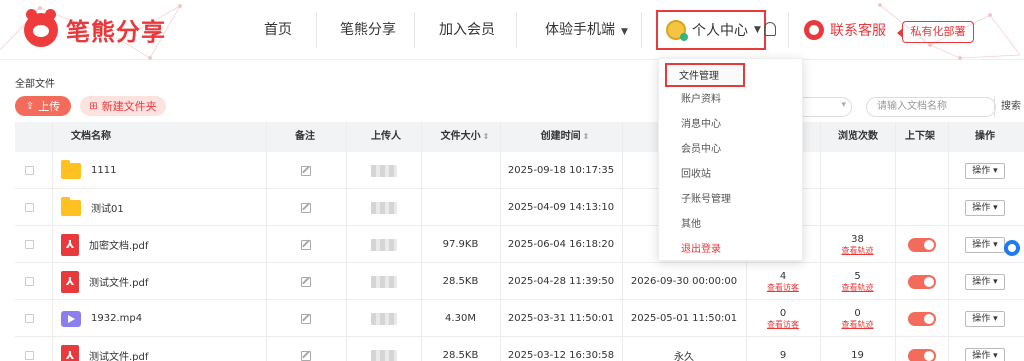 The width and height of the screenshot is (1024, 361). I want to click on col-ops: 操作, so click(985, 136).